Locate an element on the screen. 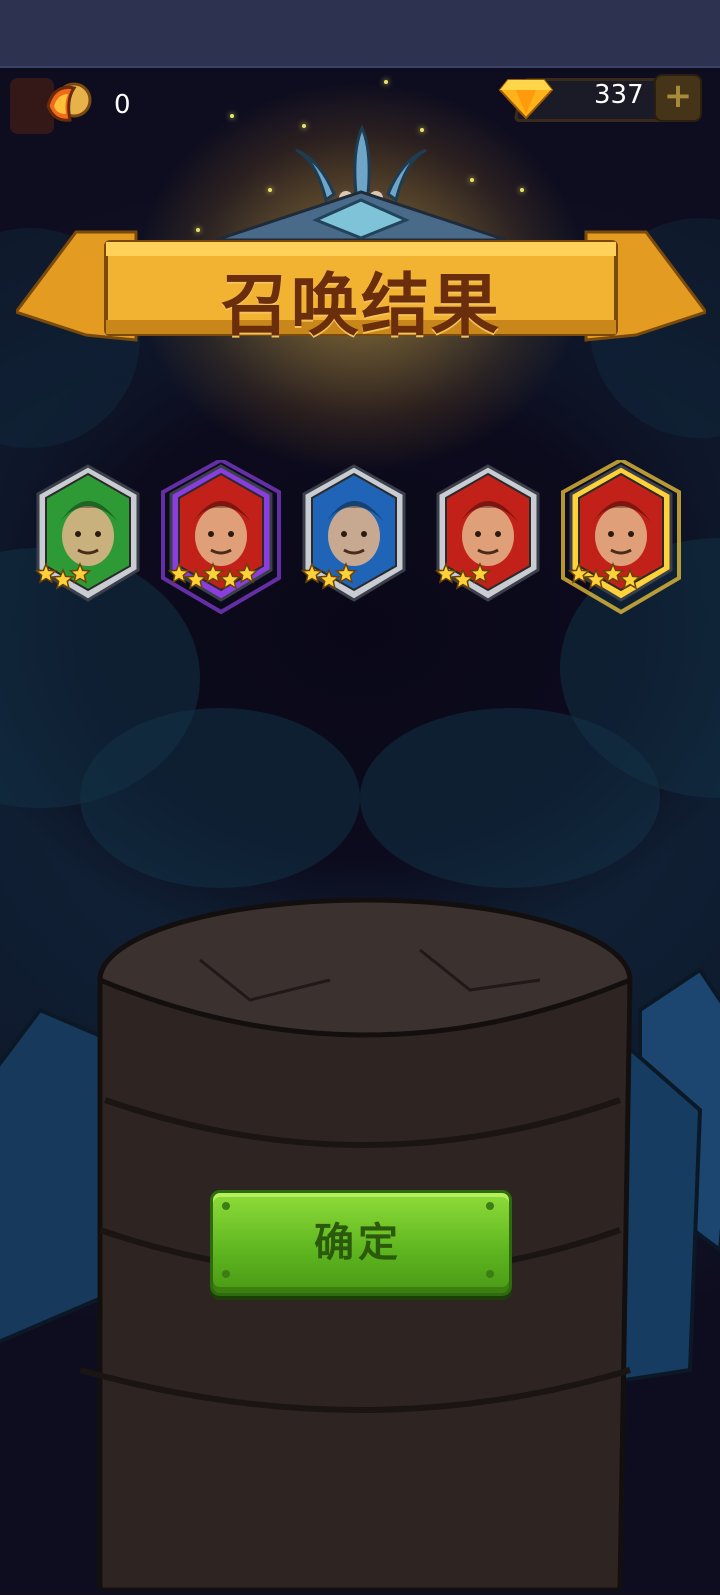 This screenshot has width=720, height=1595. page-title: 召唤结果 is located at coordinates (360, 306).